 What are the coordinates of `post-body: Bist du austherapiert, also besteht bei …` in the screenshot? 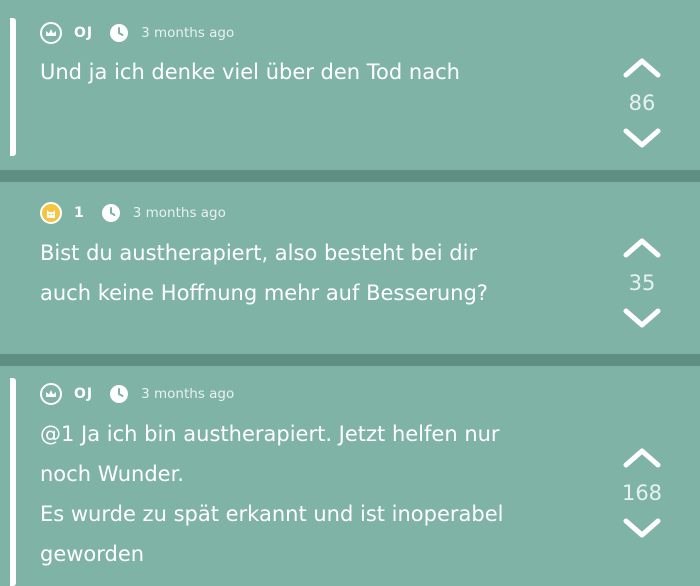 It's located at (310, 273).